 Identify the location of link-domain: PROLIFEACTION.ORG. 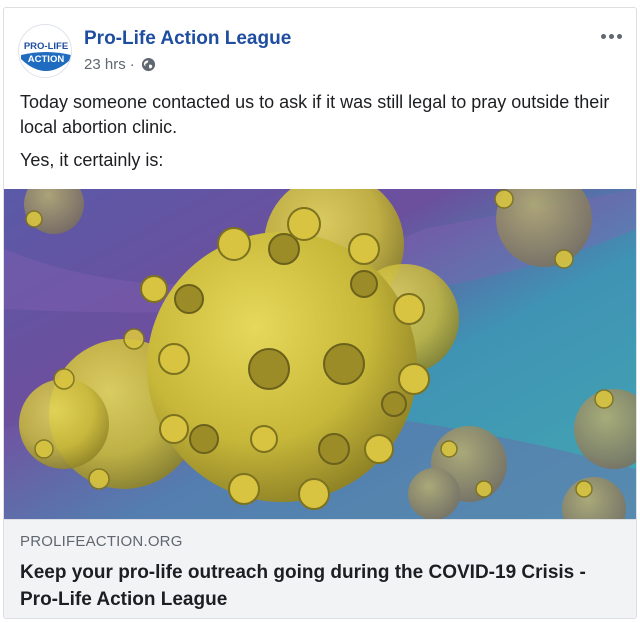
(101, 541).